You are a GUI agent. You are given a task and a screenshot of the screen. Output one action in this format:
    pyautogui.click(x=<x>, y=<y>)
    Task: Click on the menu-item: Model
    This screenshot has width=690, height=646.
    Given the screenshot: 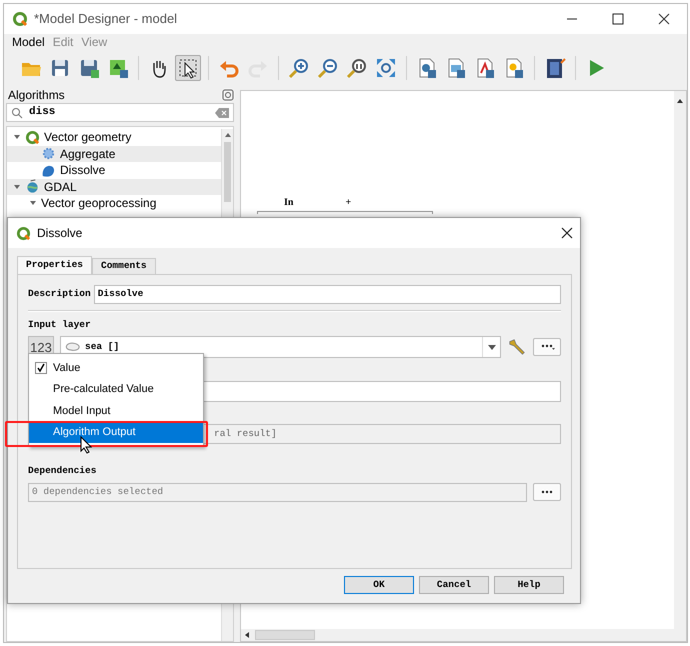 What is the action you would take?
    pyautogui.click(x=28, y=42)
    